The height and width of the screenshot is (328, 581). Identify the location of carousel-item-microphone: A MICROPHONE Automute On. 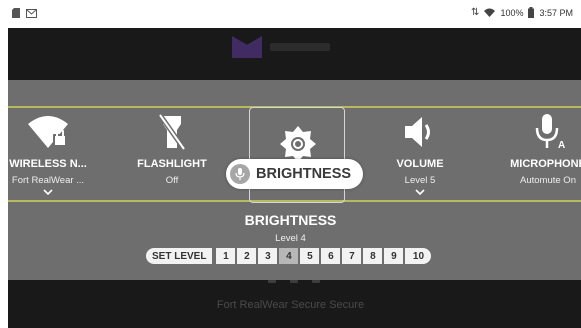
(539, 154).